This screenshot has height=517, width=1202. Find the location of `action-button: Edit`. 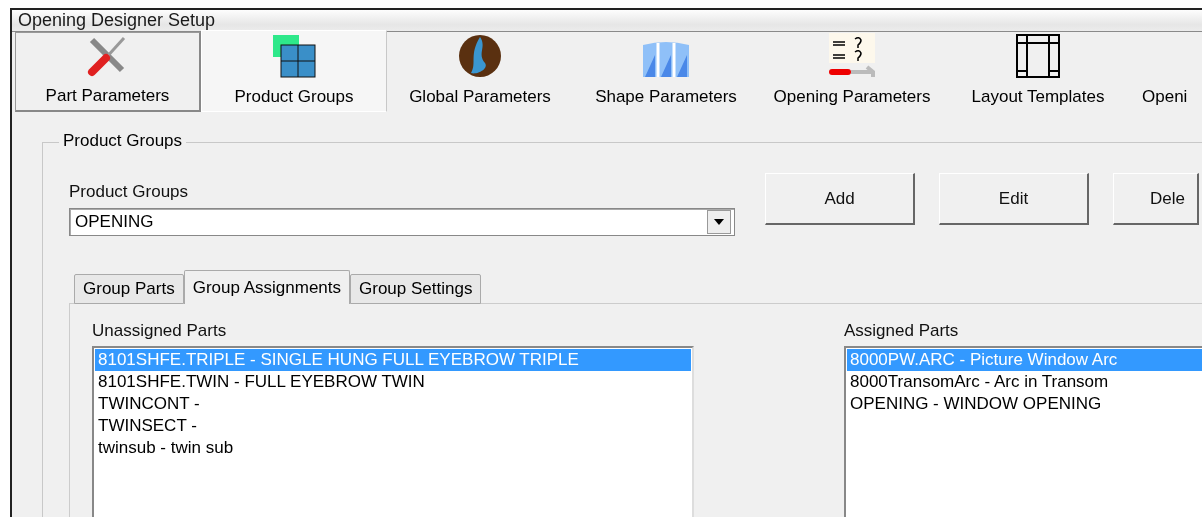

action-button: Edit is located at coordinates (1014, 199).